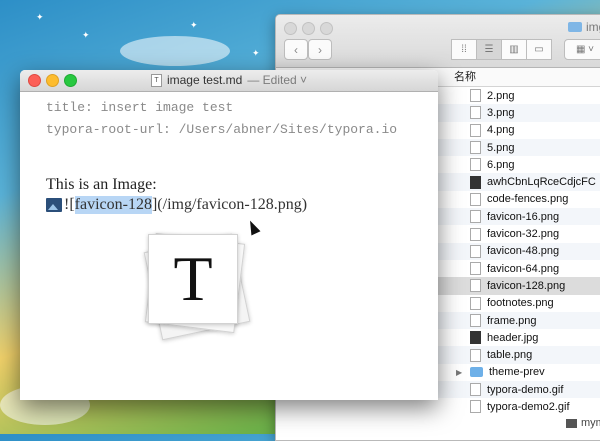 This screenshot has width=600, height=441. Describe the element at coordinates (438, 406) in the screenshot. I see `file-row: typora-demo2.gif` at that location.